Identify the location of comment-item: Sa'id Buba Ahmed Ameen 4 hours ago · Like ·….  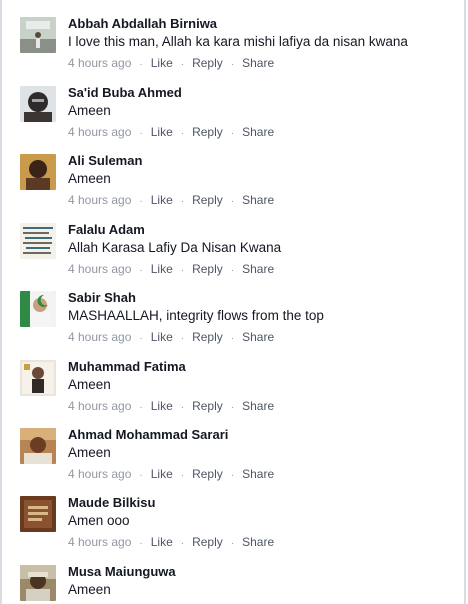
(233, 119).